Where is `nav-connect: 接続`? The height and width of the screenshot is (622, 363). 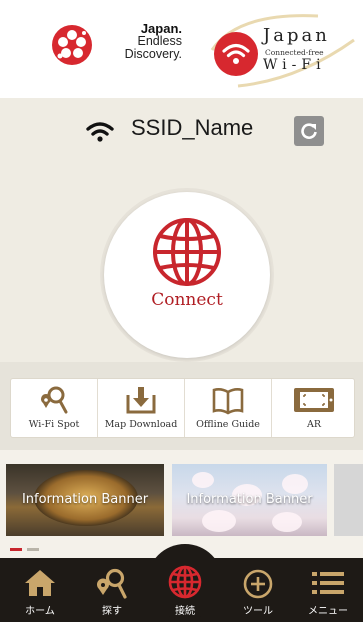
nav-connect: 接続 is located at coordinates (185, 590).